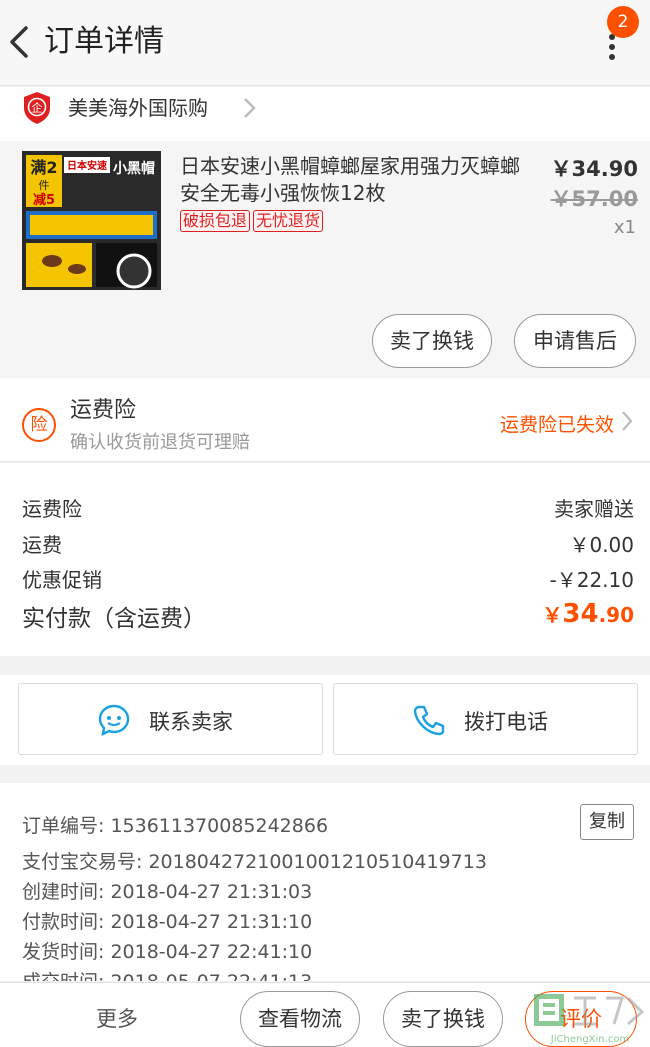 This screenshot has width=650, height=1047. Describe the element at coordinates (325, 43) in the screenshot. I see `nav-header: 订单详情 2` at that location.